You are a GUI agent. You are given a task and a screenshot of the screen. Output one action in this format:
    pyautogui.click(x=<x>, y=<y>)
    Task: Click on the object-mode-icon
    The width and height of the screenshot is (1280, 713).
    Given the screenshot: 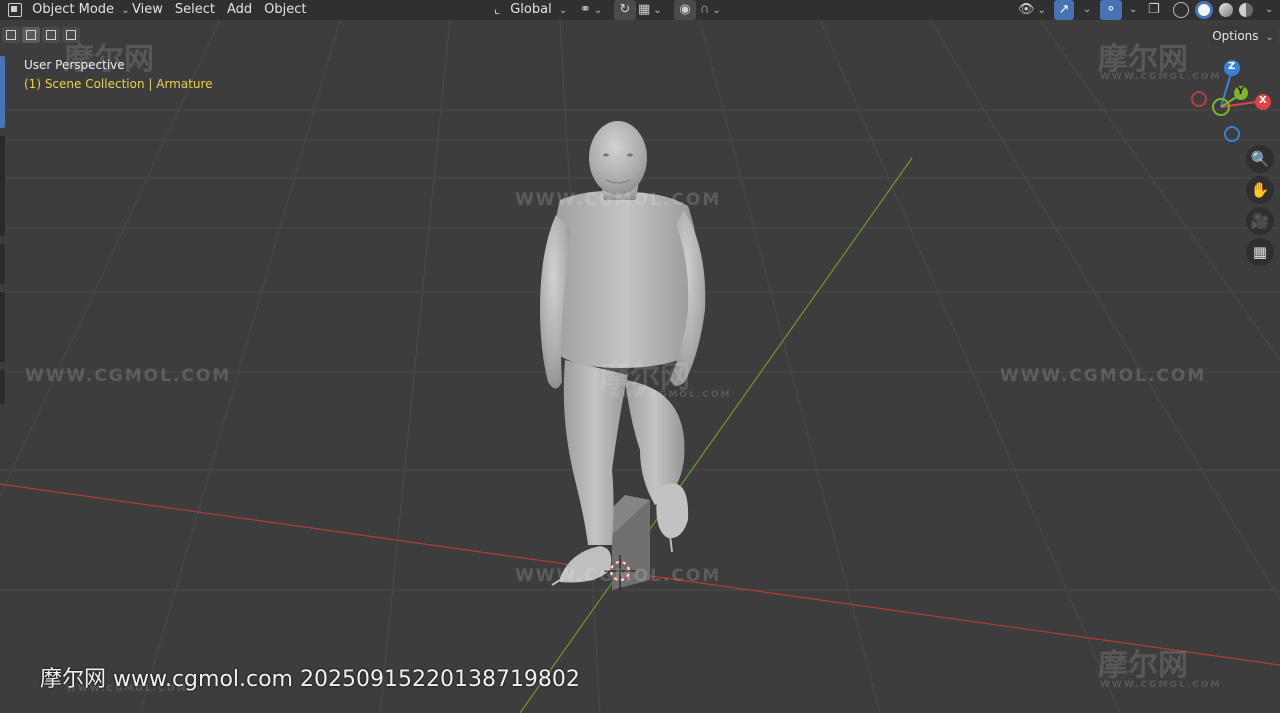 What is the action you would take?
    pyautogui.click(x=15, y=9)
    